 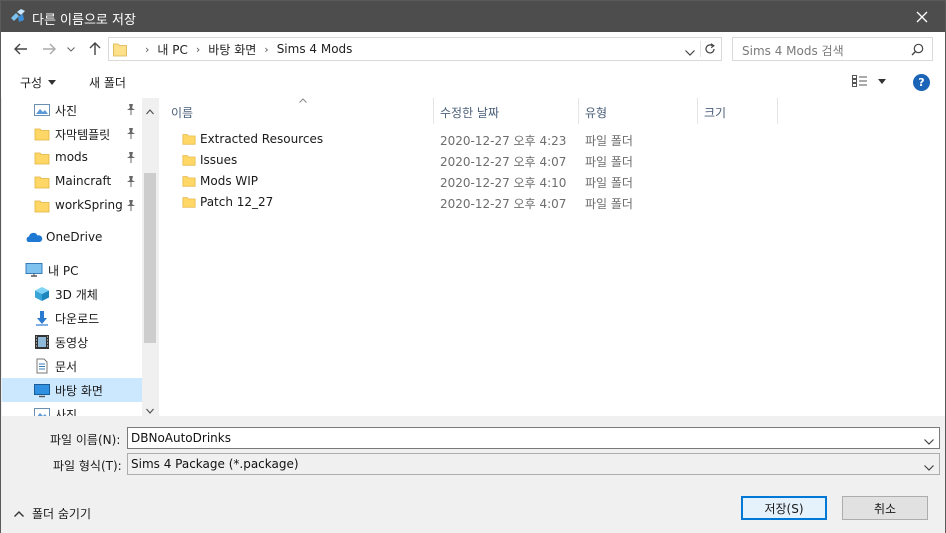 What do you see at coordinates (917, 51) in the screenshot?
I see `search-icon` at bounding box center [917, 51].